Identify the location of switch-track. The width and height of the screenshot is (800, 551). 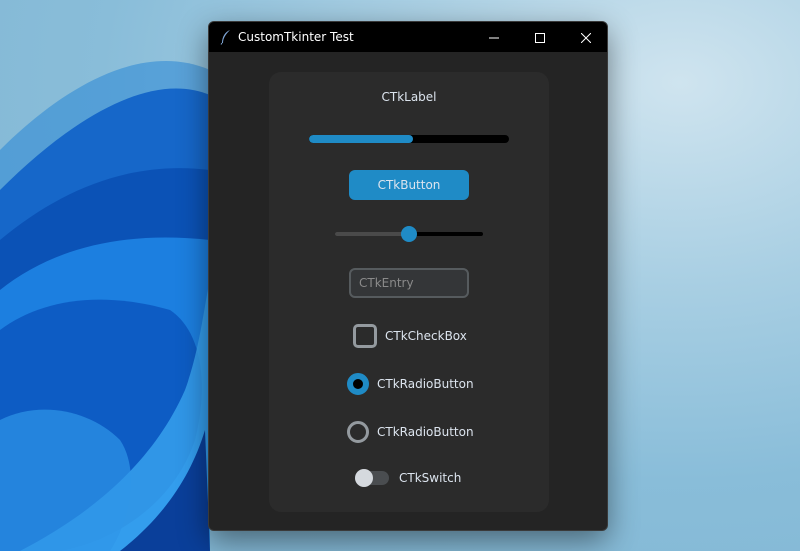
(372, 478).